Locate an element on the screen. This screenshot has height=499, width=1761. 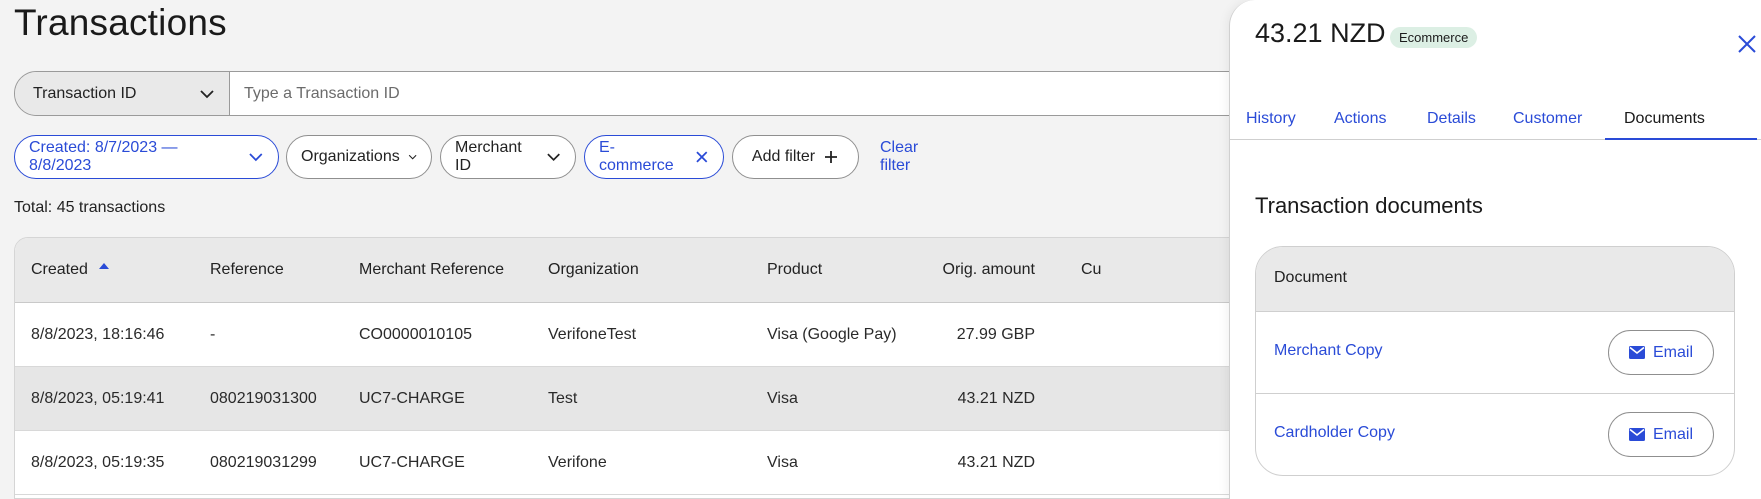
merchant-id-filter-label: Merchant ID is located at coordinates (488, 156).